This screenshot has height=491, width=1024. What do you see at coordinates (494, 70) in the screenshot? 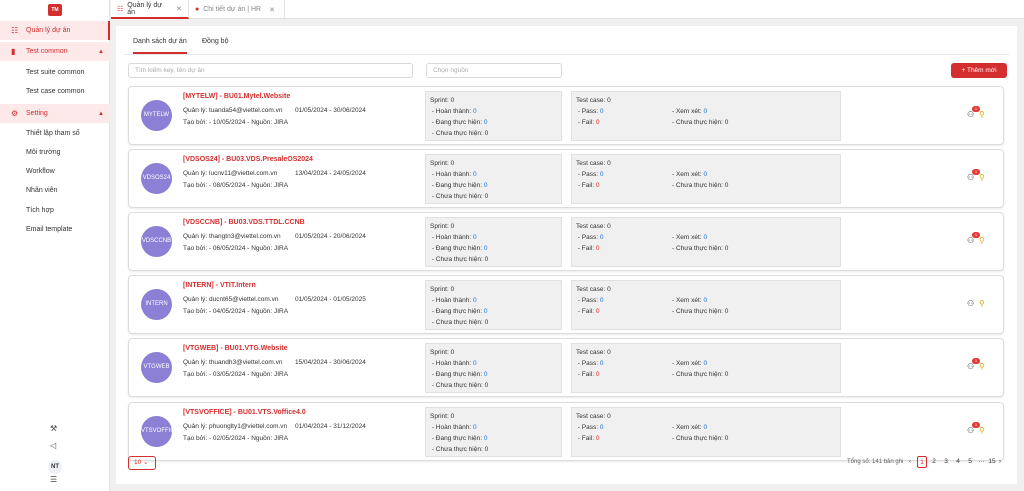
I see `source-select: Chọn nguồn` at bounding box center [494, 70].